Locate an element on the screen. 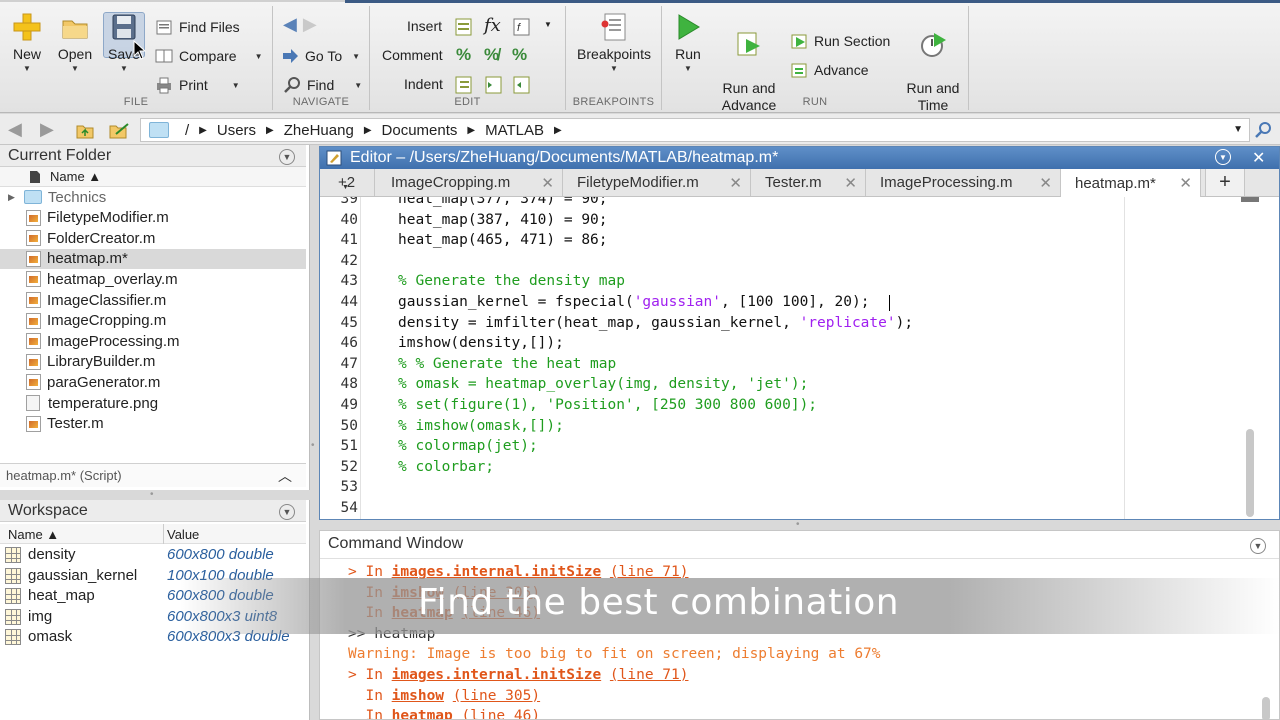 This screenshot has height=720, width=1280. ws-name-header: Name ▲ is located at coordinates (33, 534).